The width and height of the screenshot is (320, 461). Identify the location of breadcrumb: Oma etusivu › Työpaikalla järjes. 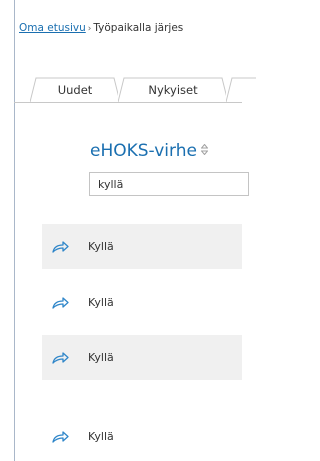
(101, 28).